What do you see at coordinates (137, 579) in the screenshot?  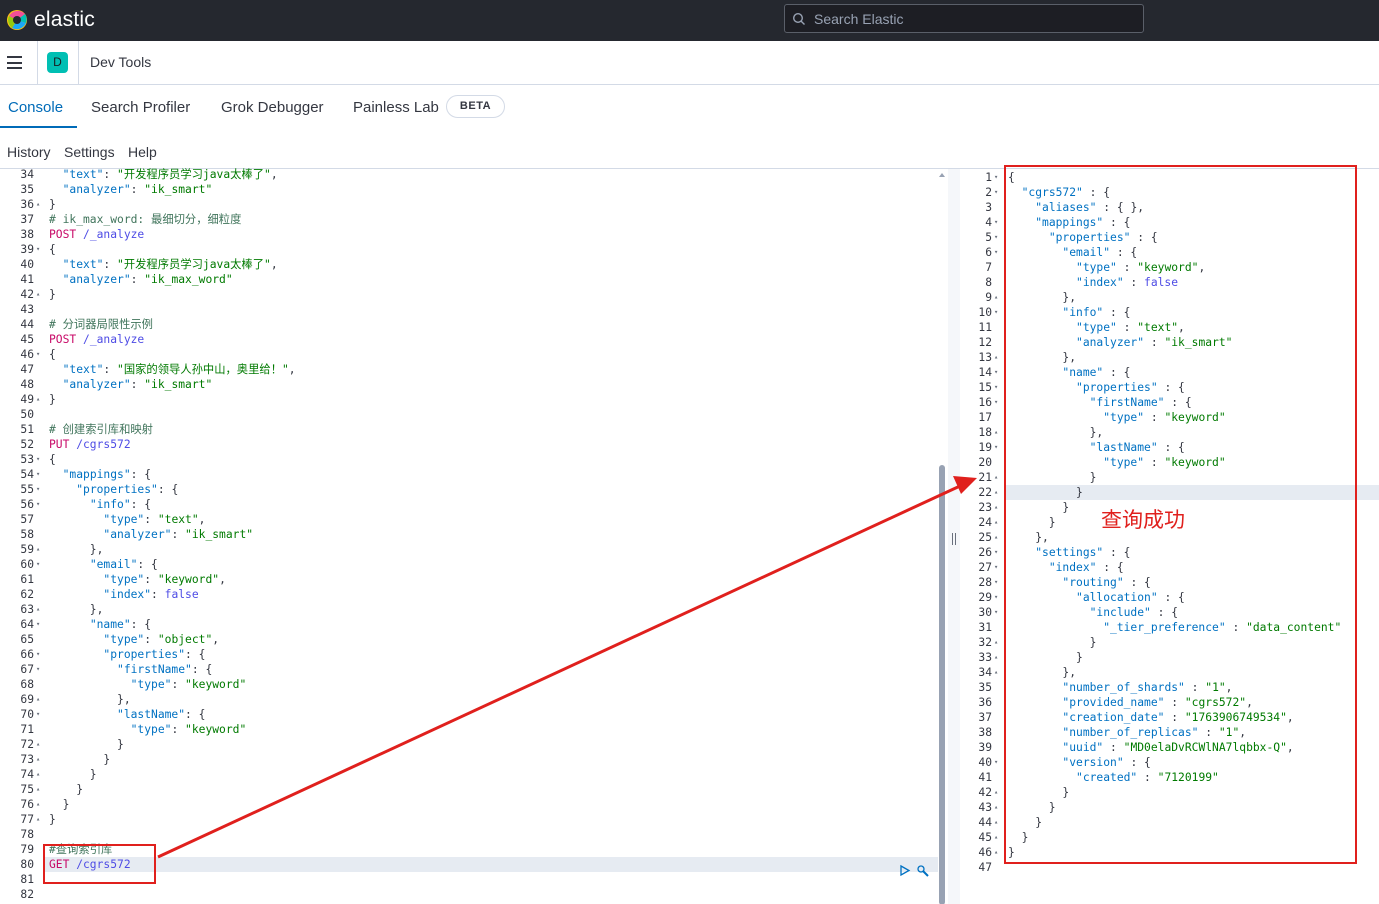 I see `code-line: "type": "keyword",` at bounding box center [137, 579].